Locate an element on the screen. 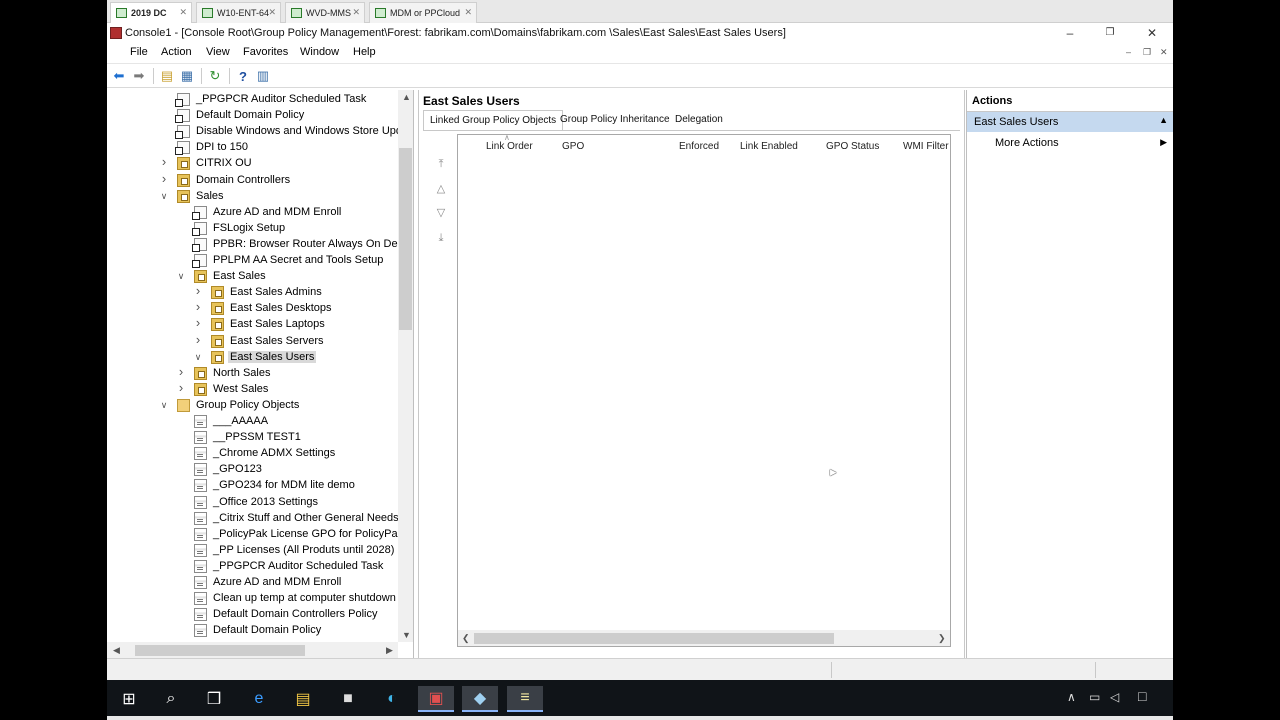 This screenshot has width=1280, height=720. command-prompt-icon: ■ is located at coordinates (348, 699).